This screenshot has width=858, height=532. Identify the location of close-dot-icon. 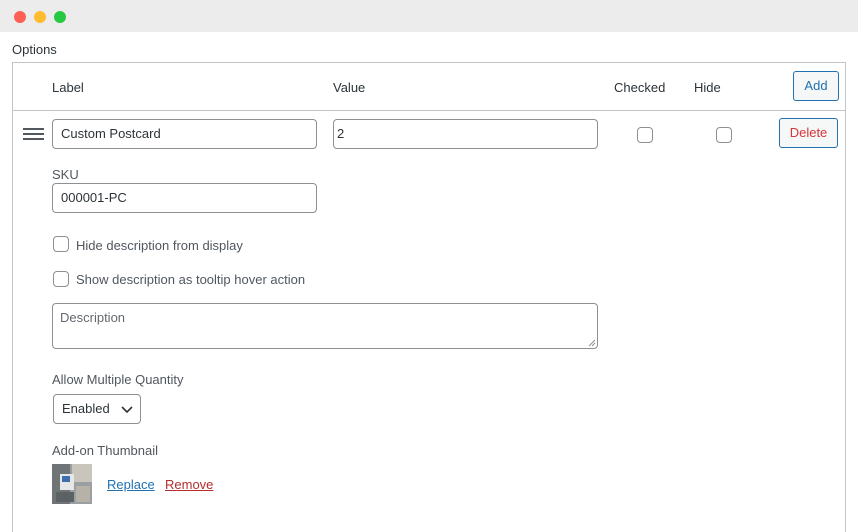
(20, 17).